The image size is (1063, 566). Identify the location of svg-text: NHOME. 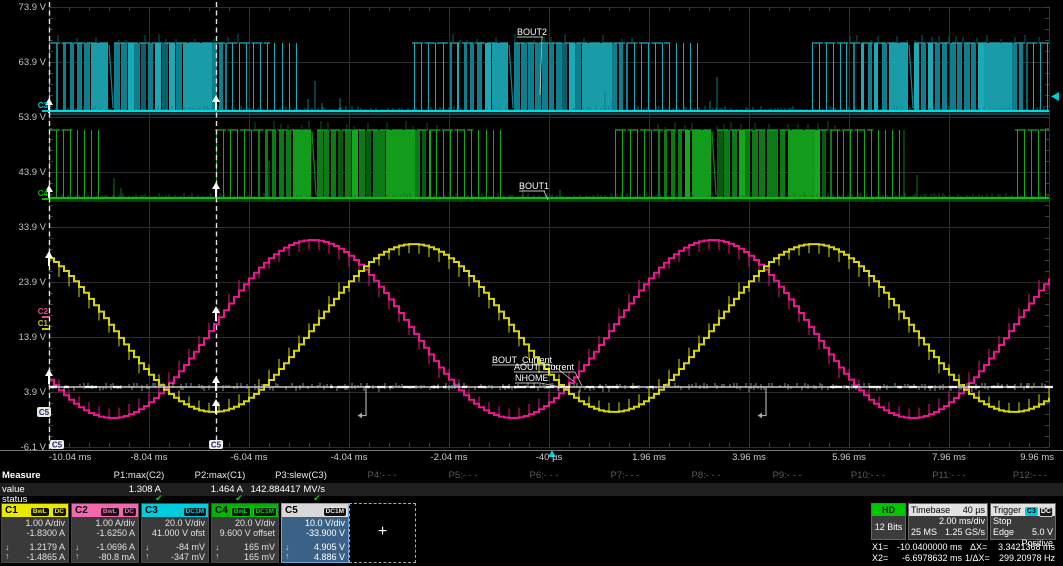
(532, 378).